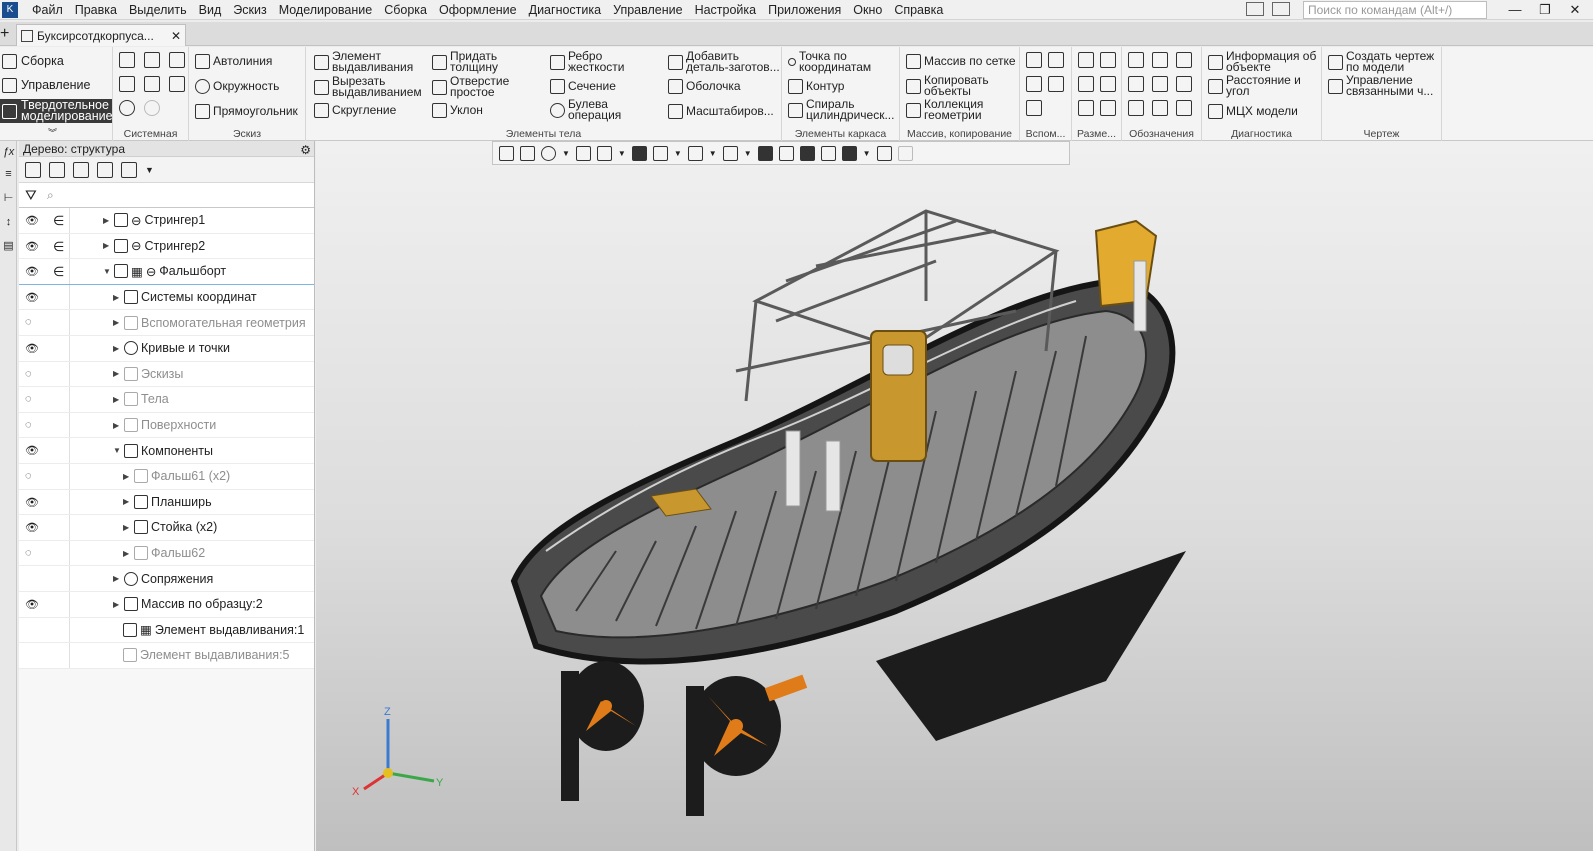 This screenshot has width=1593, height=851. Describe the element at coordinates (177, 60) in the screenshot. I see `save-icon` at that location.